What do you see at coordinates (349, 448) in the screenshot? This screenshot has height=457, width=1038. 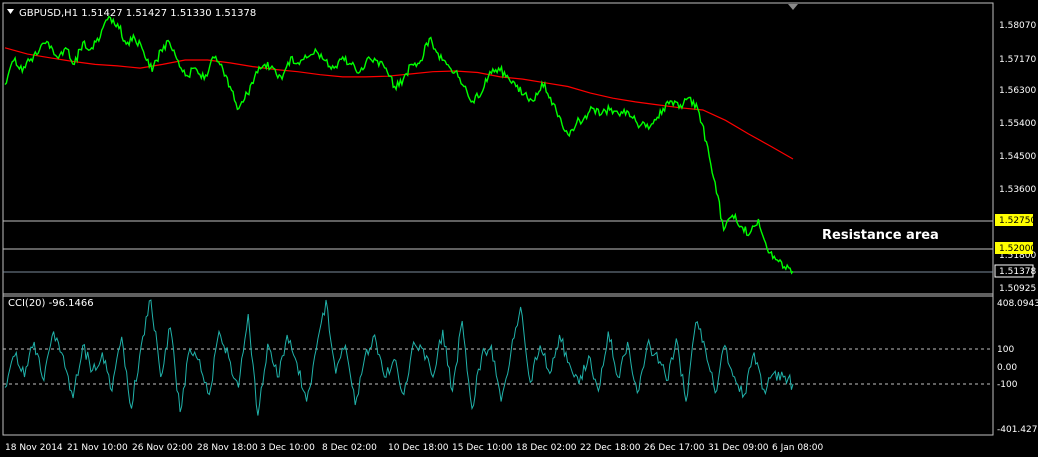 I see `time-label: 8 Dec 02:00` at bounding box center [349, 448].